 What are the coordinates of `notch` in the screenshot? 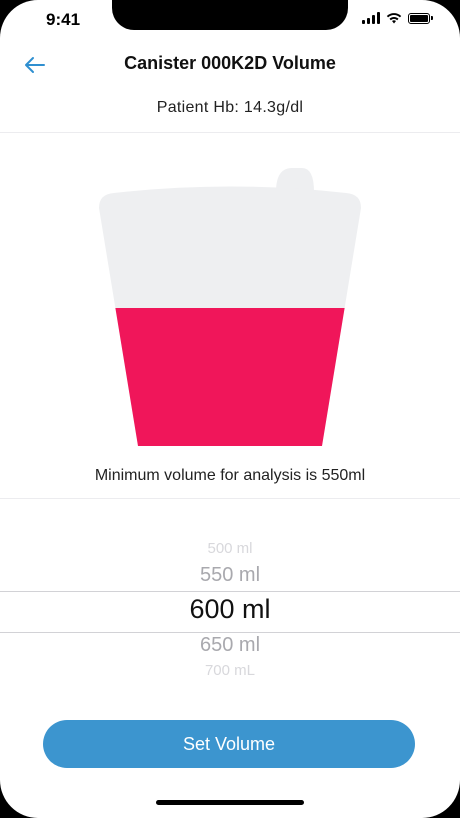 It's located at (230, 15).